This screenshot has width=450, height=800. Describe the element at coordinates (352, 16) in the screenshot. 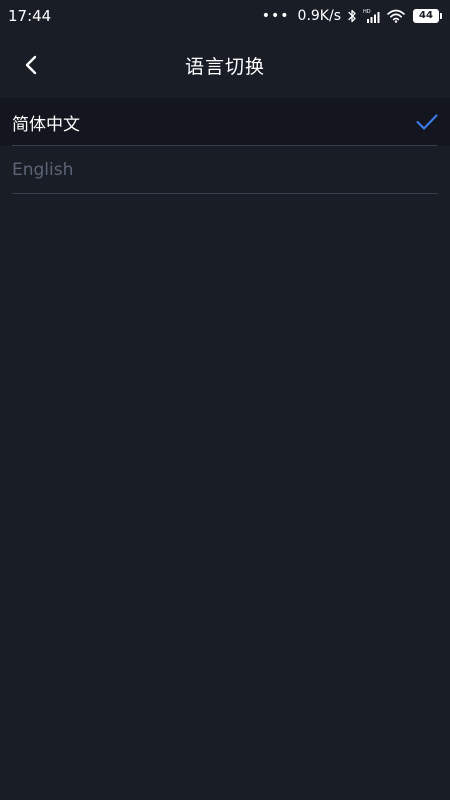

I see `bluetooth-icon` at that location.